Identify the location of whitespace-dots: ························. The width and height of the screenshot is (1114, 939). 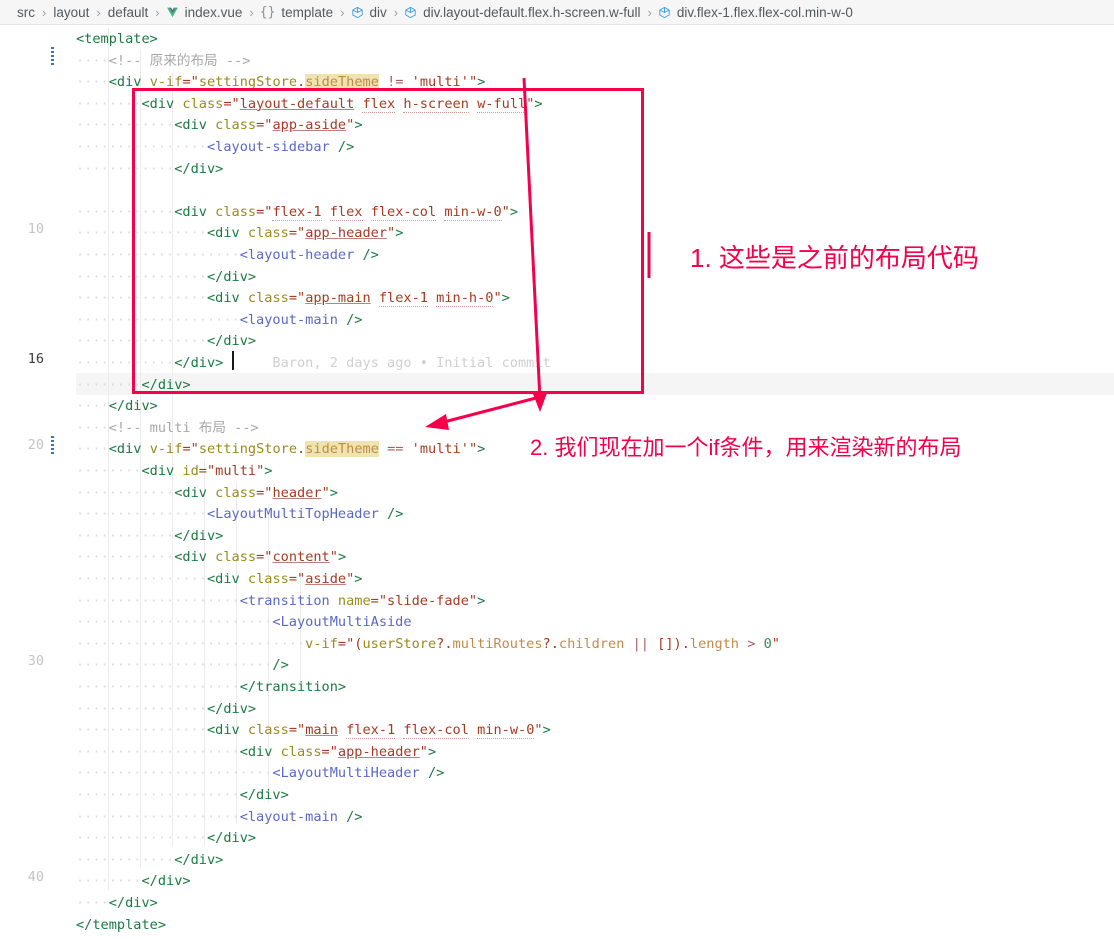
(174, 622).